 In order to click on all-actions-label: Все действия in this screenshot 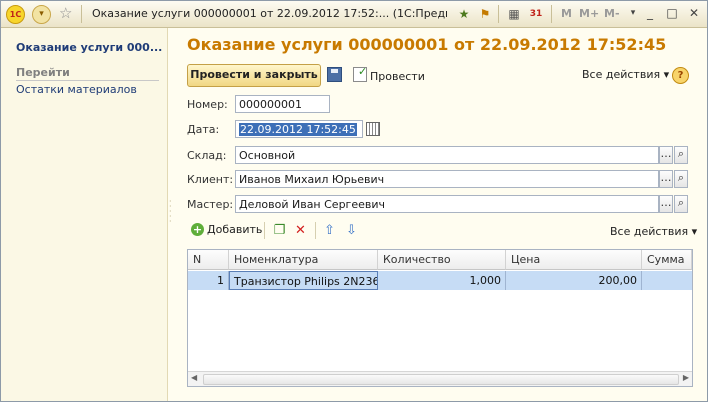, I will do `click(621, 74)`.